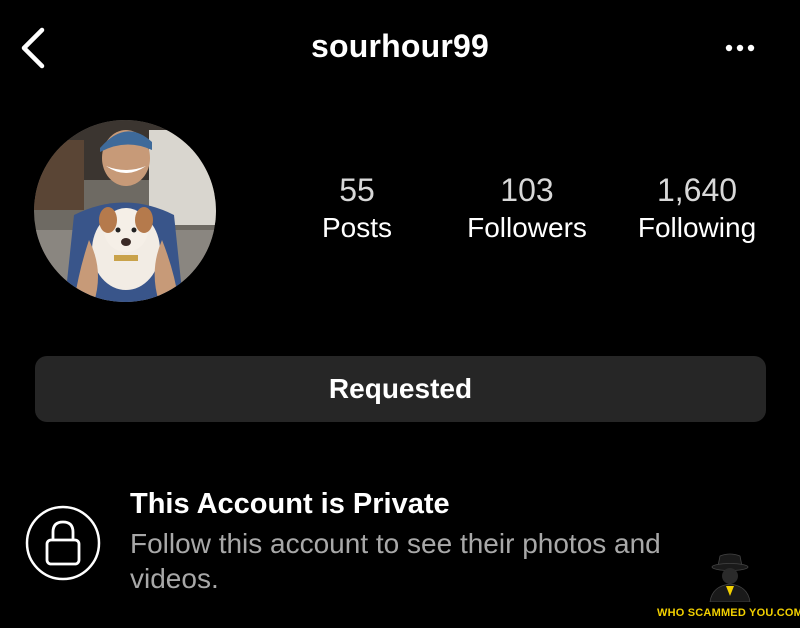  I want to click on posts-count: 55, so click(357, 190).